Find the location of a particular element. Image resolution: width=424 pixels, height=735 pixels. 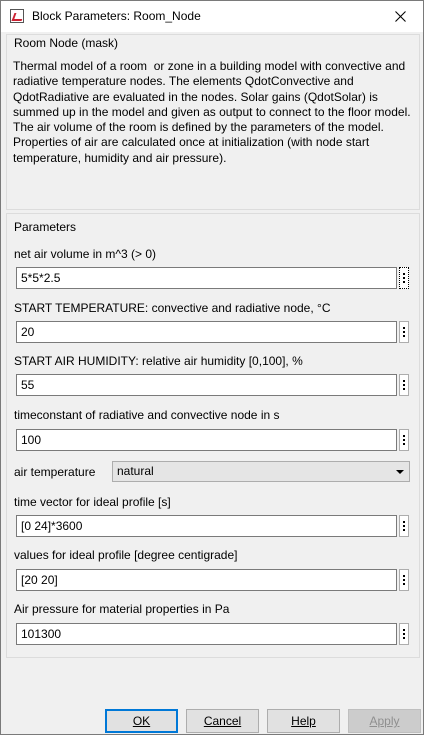

cancel-button: Cancel is located at coordinates (222, 721).